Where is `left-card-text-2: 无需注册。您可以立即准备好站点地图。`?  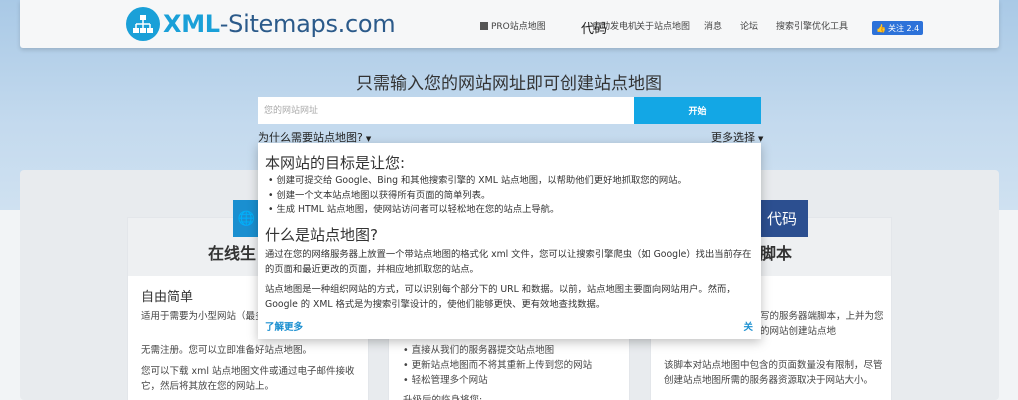
left-card-text-2: 无需注册。您可以立即准备好站点地图。 is located at coordinates (227, 350).